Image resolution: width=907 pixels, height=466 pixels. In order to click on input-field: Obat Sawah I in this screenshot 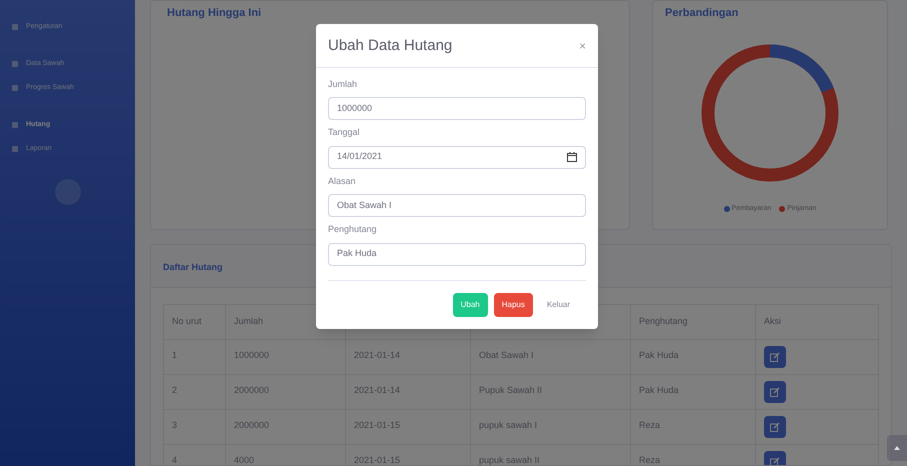, I will do `click(457, 205)`.